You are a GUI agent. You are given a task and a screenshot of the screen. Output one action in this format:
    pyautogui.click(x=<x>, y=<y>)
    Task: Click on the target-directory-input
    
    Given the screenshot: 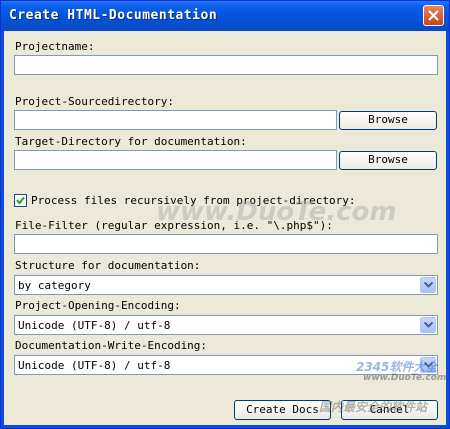 What is the action you would take?
    pyautogui.click(x=175, y=160)
    